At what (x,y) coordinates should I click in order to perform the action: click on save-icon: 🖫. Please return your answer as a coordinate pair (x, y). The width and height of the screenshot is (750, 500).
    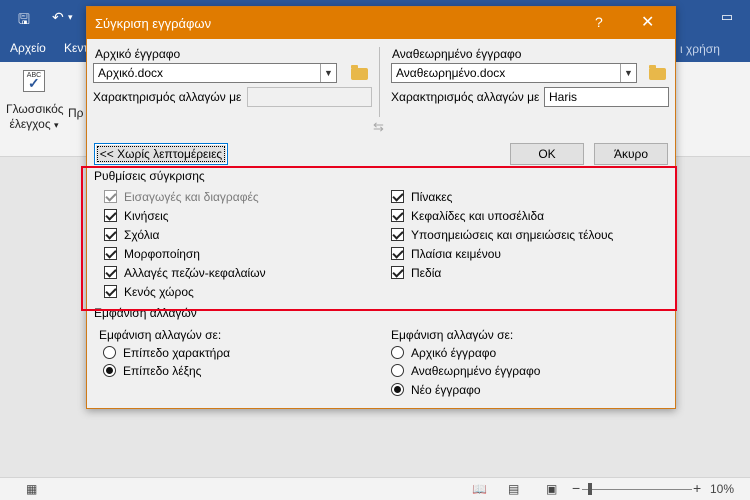
    Looking at the image, I should click on (24, 21).